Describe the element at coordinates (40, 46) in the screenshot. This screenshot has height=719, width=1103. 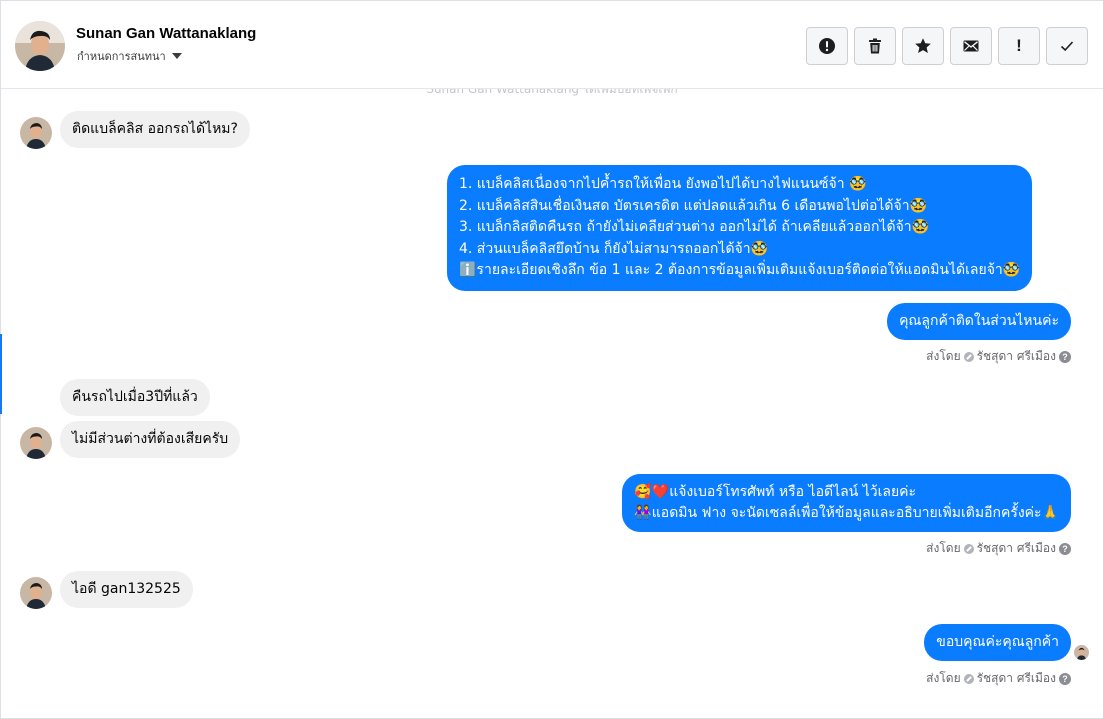
I see `contact-avatar` at that location.